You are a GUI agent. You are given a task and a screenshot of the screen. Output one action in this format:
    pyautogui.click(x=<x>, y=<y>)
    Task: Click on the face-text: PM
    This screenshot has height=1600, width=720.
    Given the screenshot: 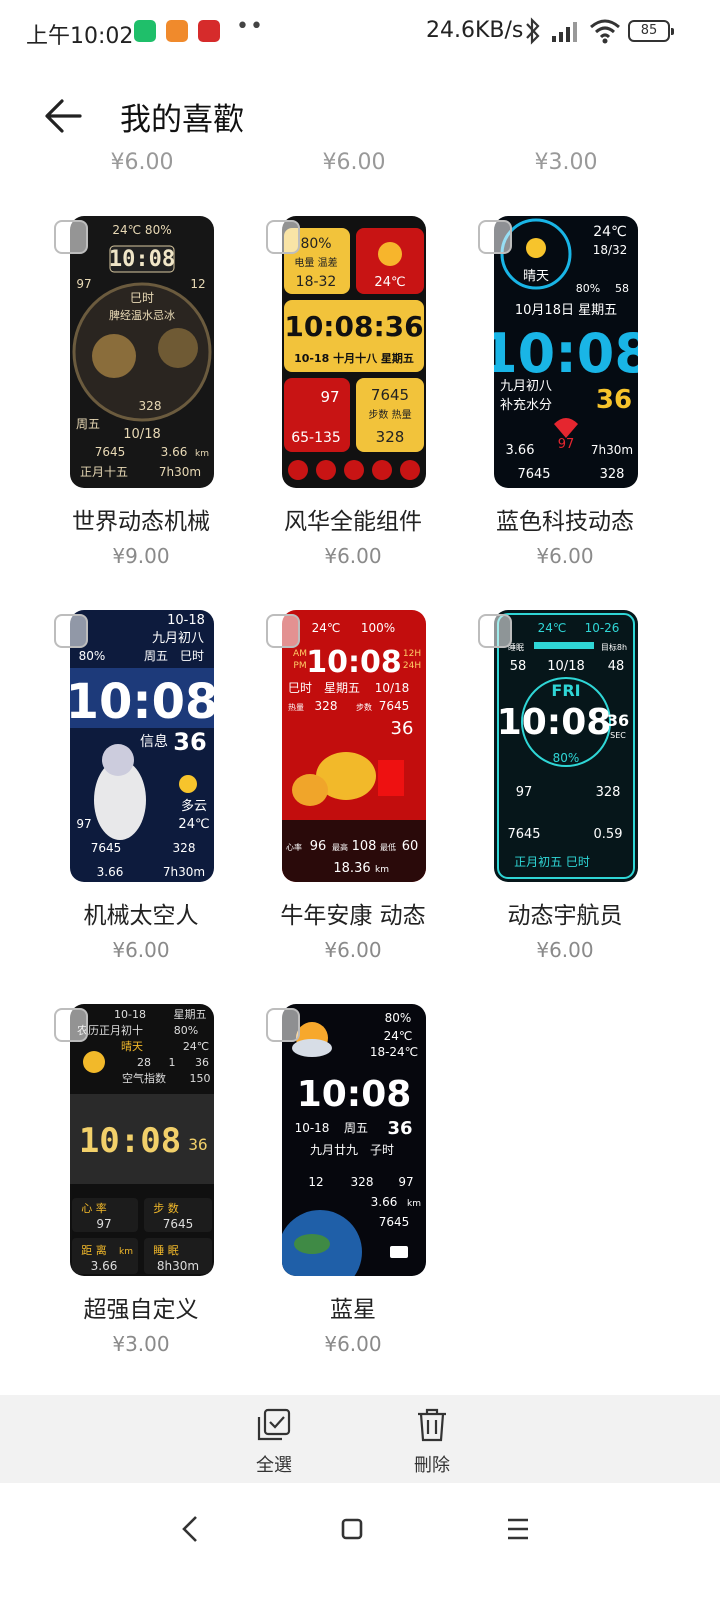 What is the action you would take?
    pyautogui.click(x=299, y=666)
    